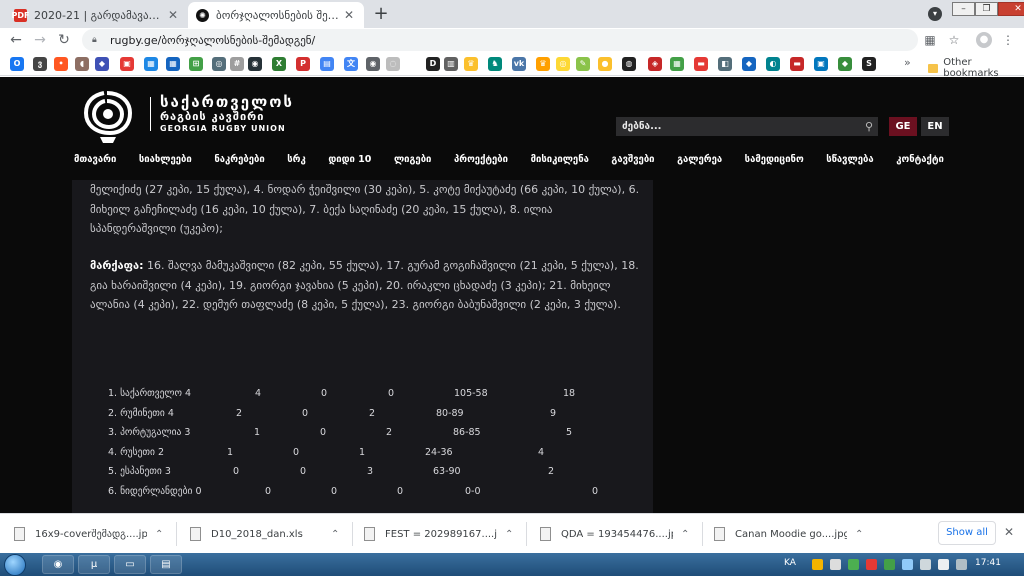  I want to click on nav-item-gallery: გალერეა, so click(699, 162).